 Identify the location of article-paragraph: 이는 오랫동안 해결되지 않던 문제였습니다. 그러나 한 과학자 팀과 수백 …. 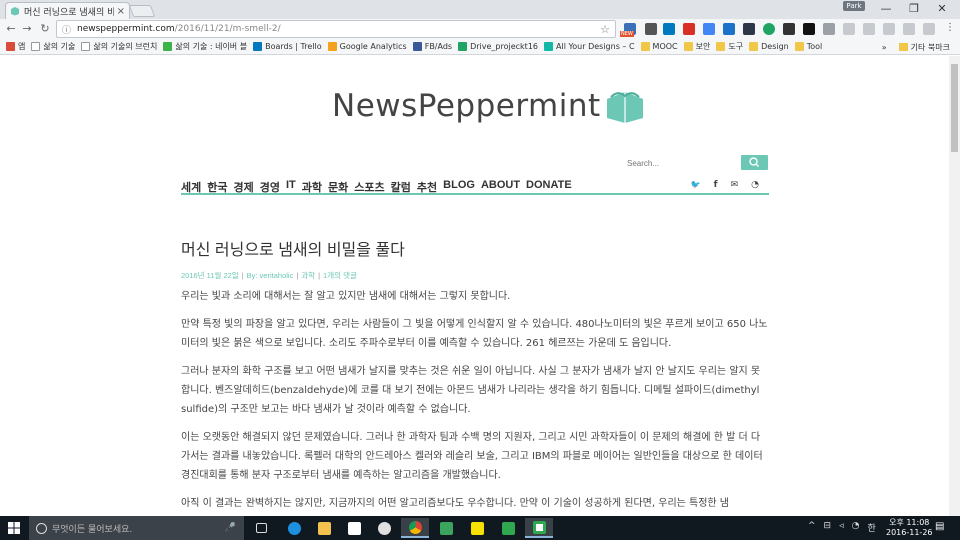
(472, 456).